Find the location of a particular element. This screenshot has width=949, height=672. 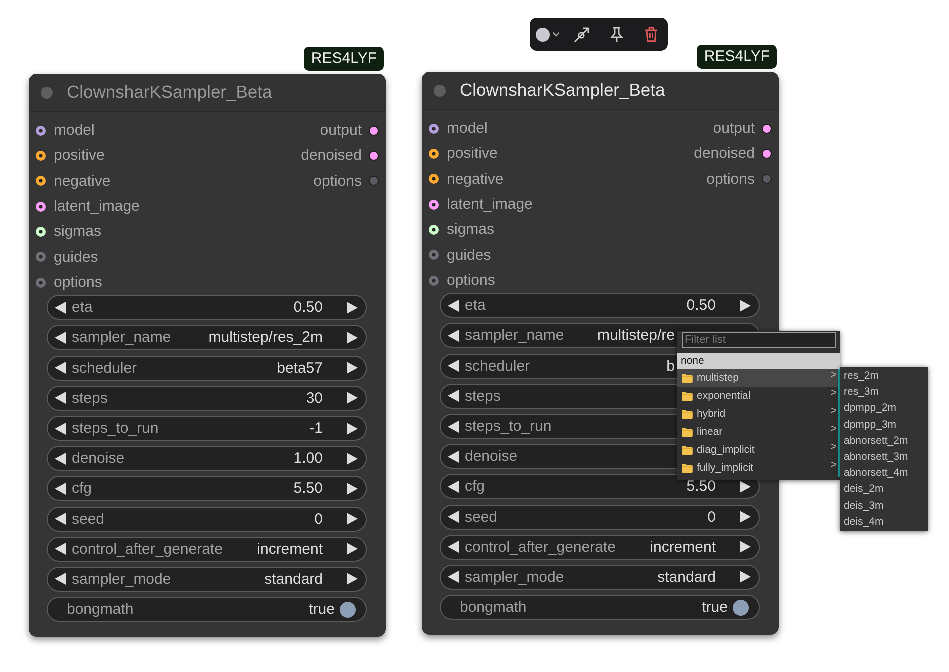

node-badge: RES4LYF is located at coordinates (344, 59).